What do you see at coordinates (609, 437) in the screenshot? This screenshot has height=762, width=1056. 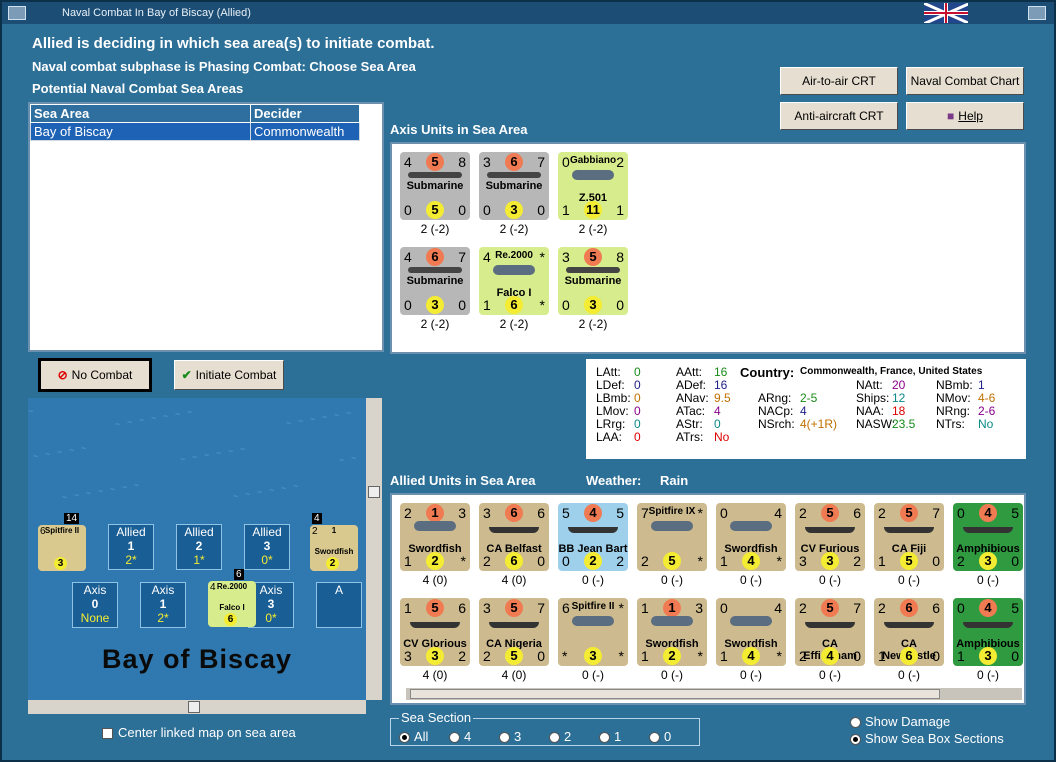 I see `stat-label: LAA:` at bounding box center [609, 437].